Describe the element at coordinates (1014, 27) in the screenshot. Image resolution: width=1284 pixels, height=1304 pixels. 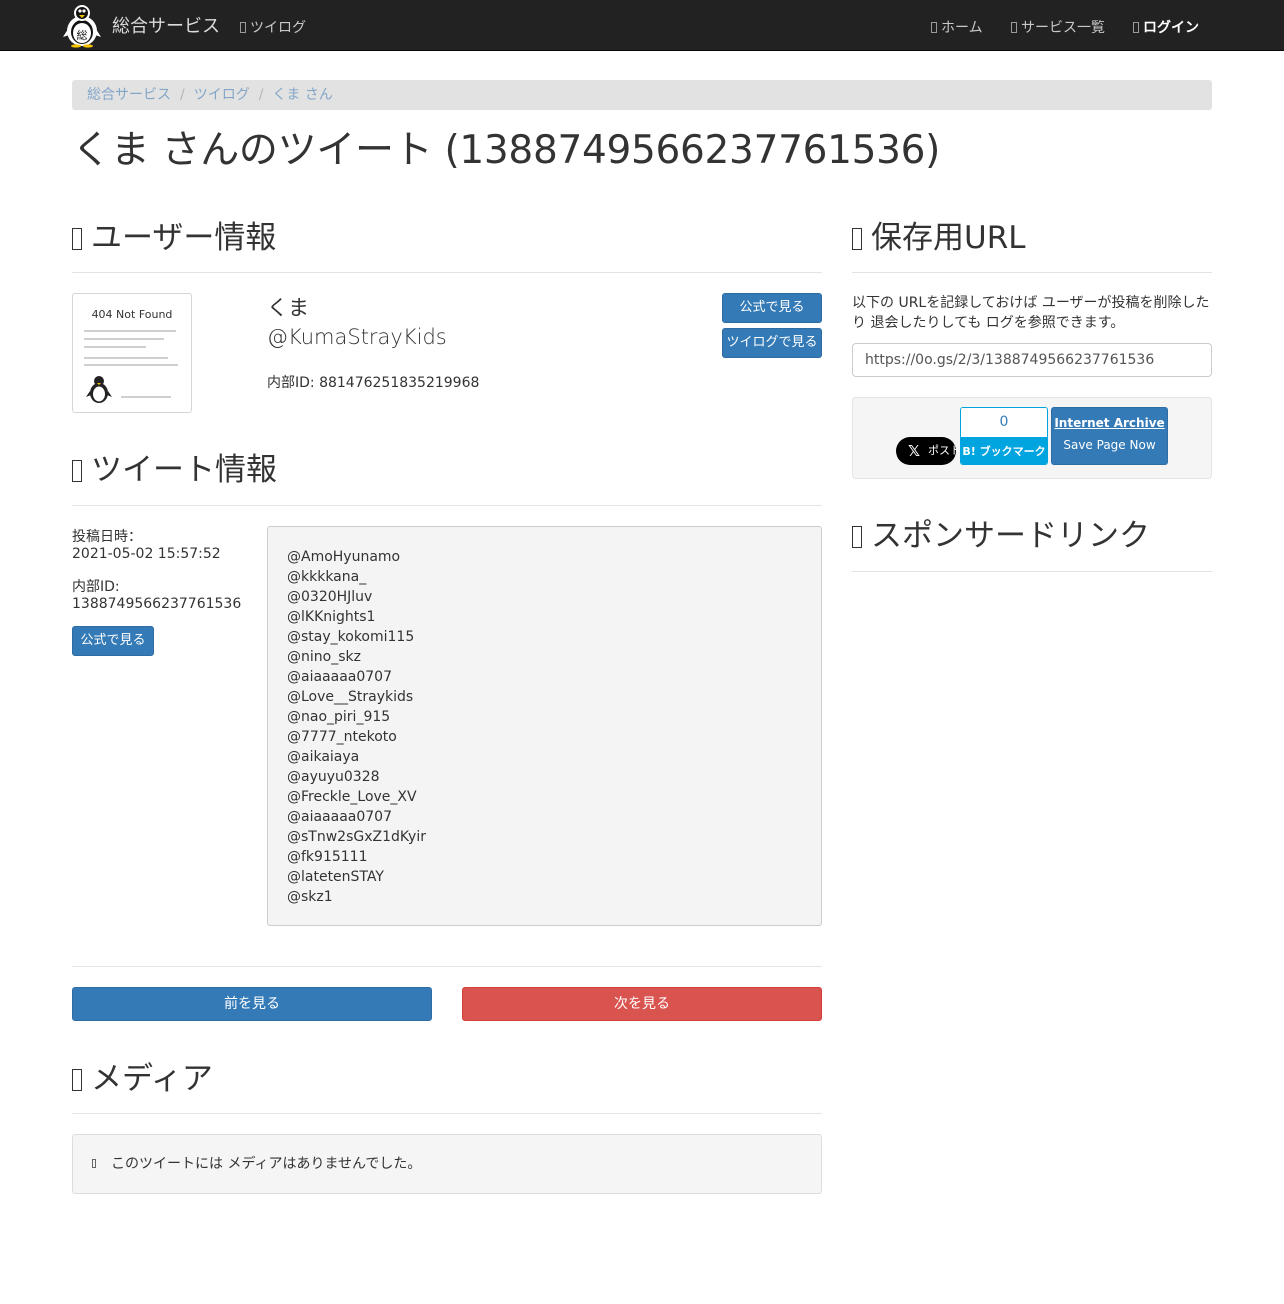
I see `list-icon` at that location.